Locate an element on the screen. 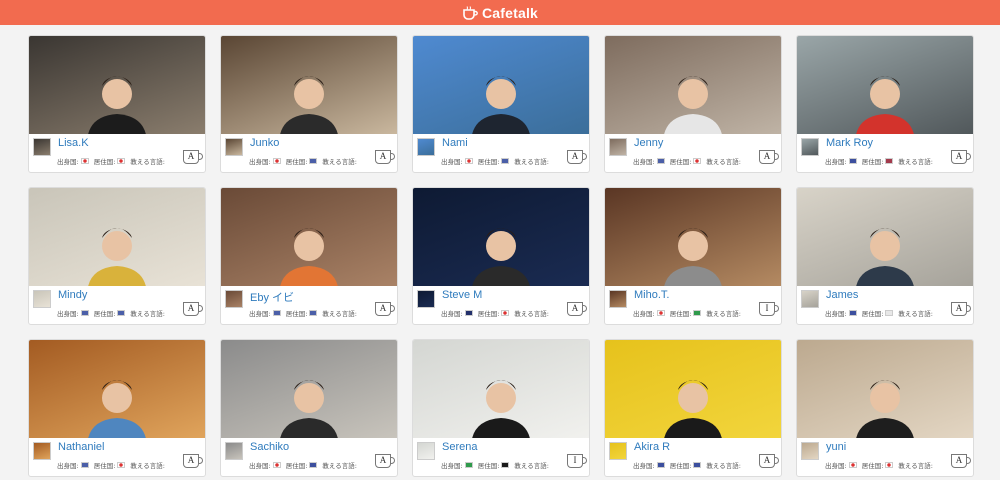  tutor-info: James 出身国: 居住国: 教える言語: A is located at coordinates (885, 305).